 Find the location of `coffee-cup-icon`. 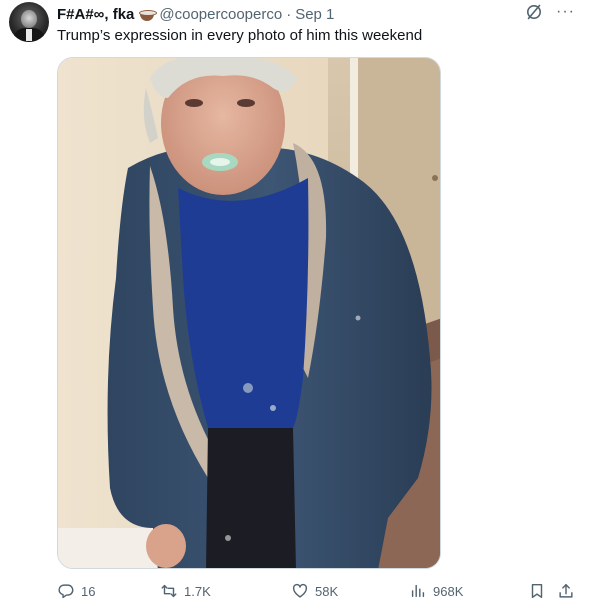

coffee-cup-icon is located at coordinates (148, 14).